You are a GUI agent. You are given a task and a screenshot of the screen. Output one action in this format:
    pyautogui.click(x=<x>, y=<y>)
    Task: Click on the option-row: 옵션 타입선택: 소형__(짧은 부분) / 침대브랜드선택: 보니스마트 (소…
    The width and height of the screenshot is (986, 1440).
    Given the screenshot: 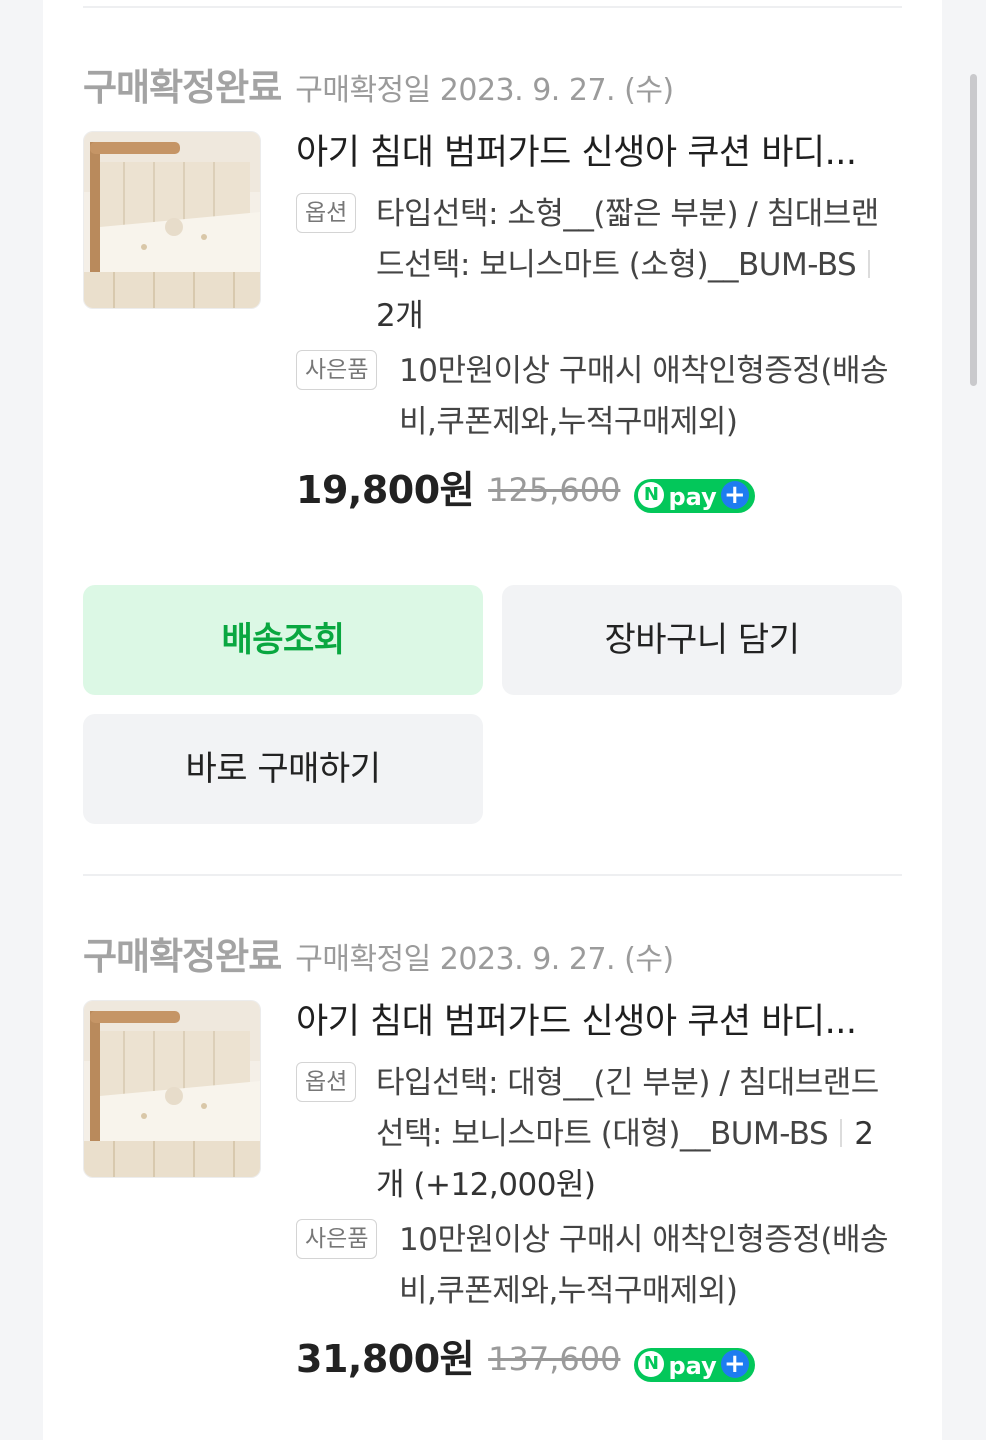 What is the action you would take?
    pyautogui.click(x=596, y=265)
    